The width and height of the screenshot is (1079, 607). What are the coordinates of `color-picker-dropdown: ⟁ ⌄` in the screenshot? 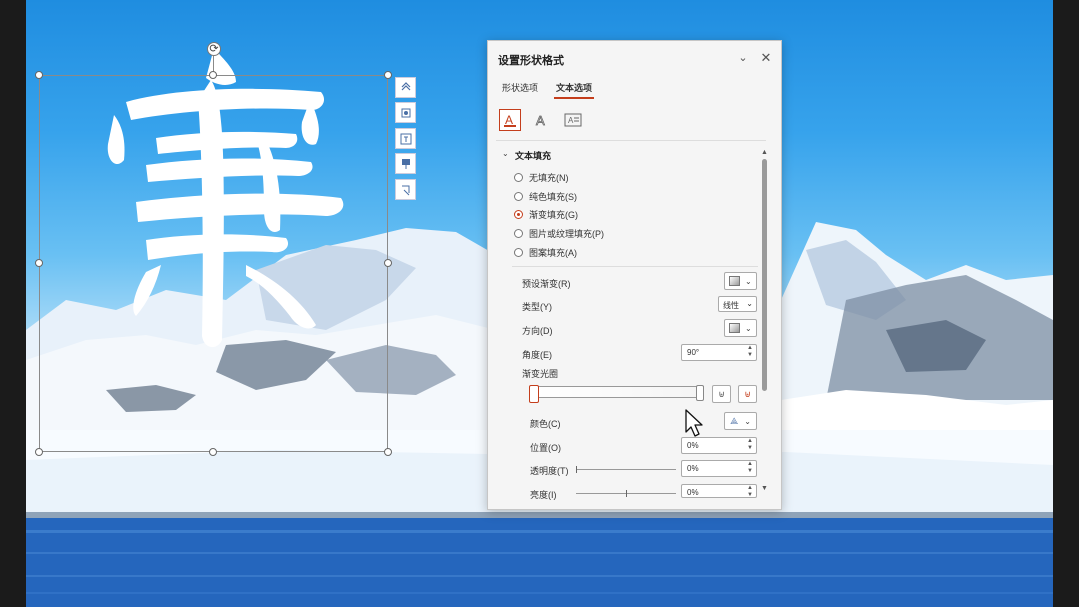 It's located at (740, 421).